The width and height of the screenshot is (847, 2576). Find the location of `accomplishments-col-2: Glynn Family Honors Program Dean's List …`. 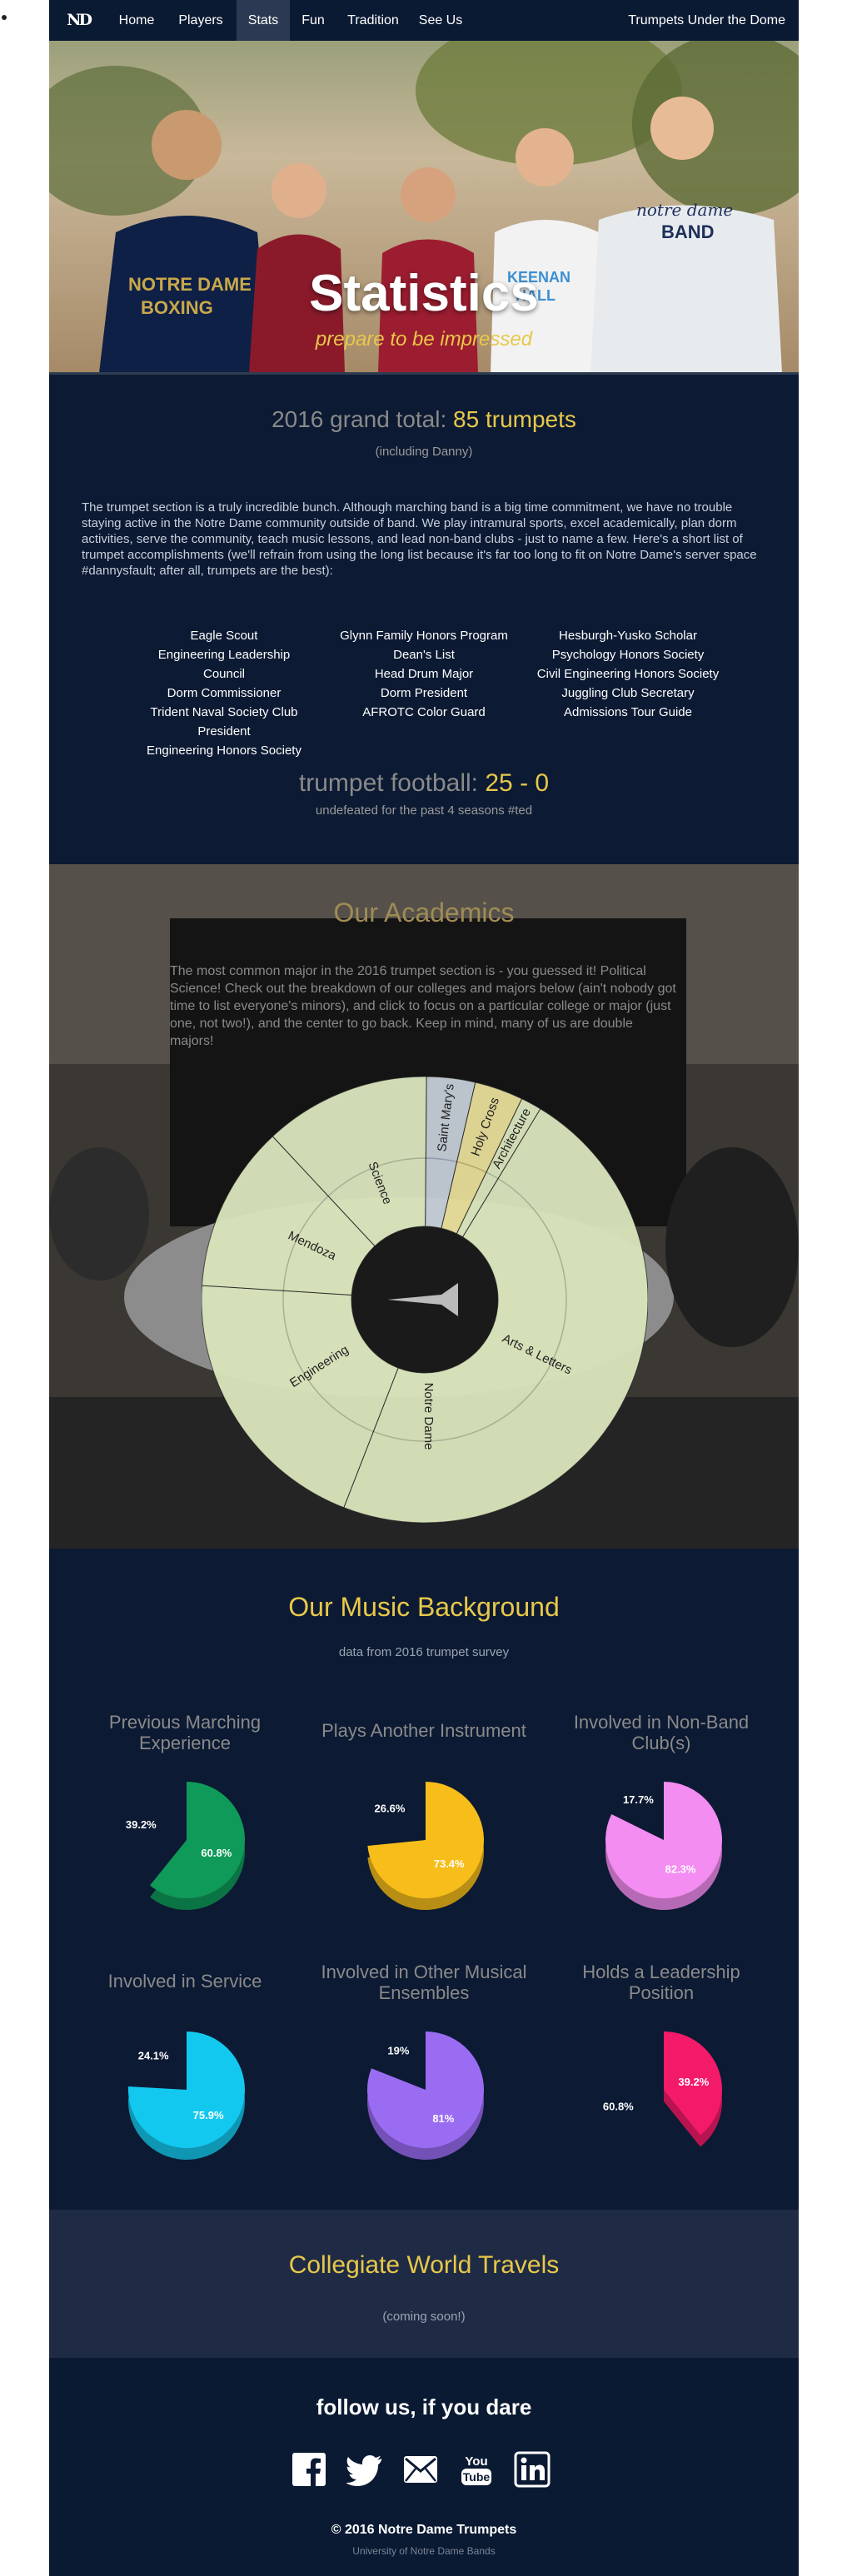

accomplishments-col-2: Glynn Family Honors Program Dean's List … is located at coordinates (424, 674).